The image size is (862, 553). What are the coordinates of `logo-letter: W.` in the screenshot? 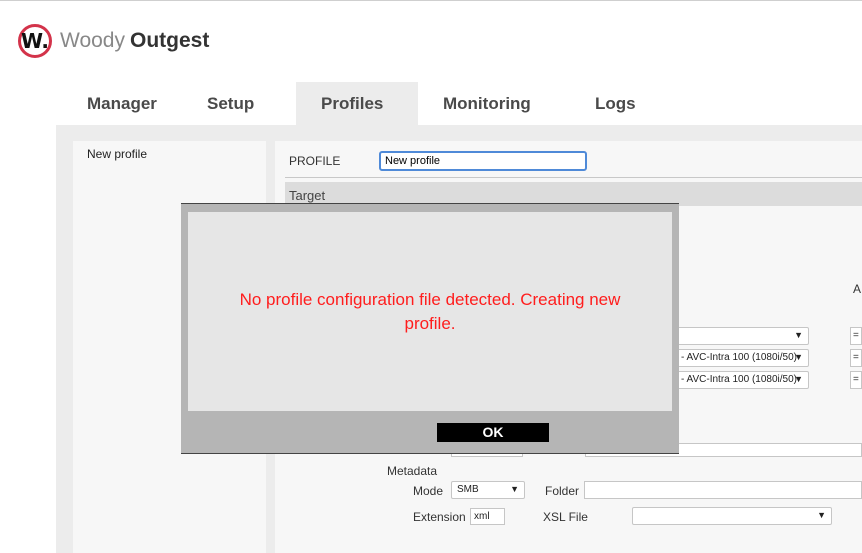 It's located at (35, 41).